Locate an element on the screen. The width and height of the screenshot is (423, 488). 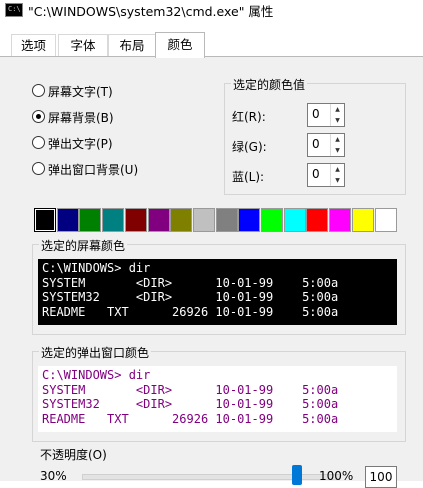
radio-button-checked is located at coordinates (38, 116).